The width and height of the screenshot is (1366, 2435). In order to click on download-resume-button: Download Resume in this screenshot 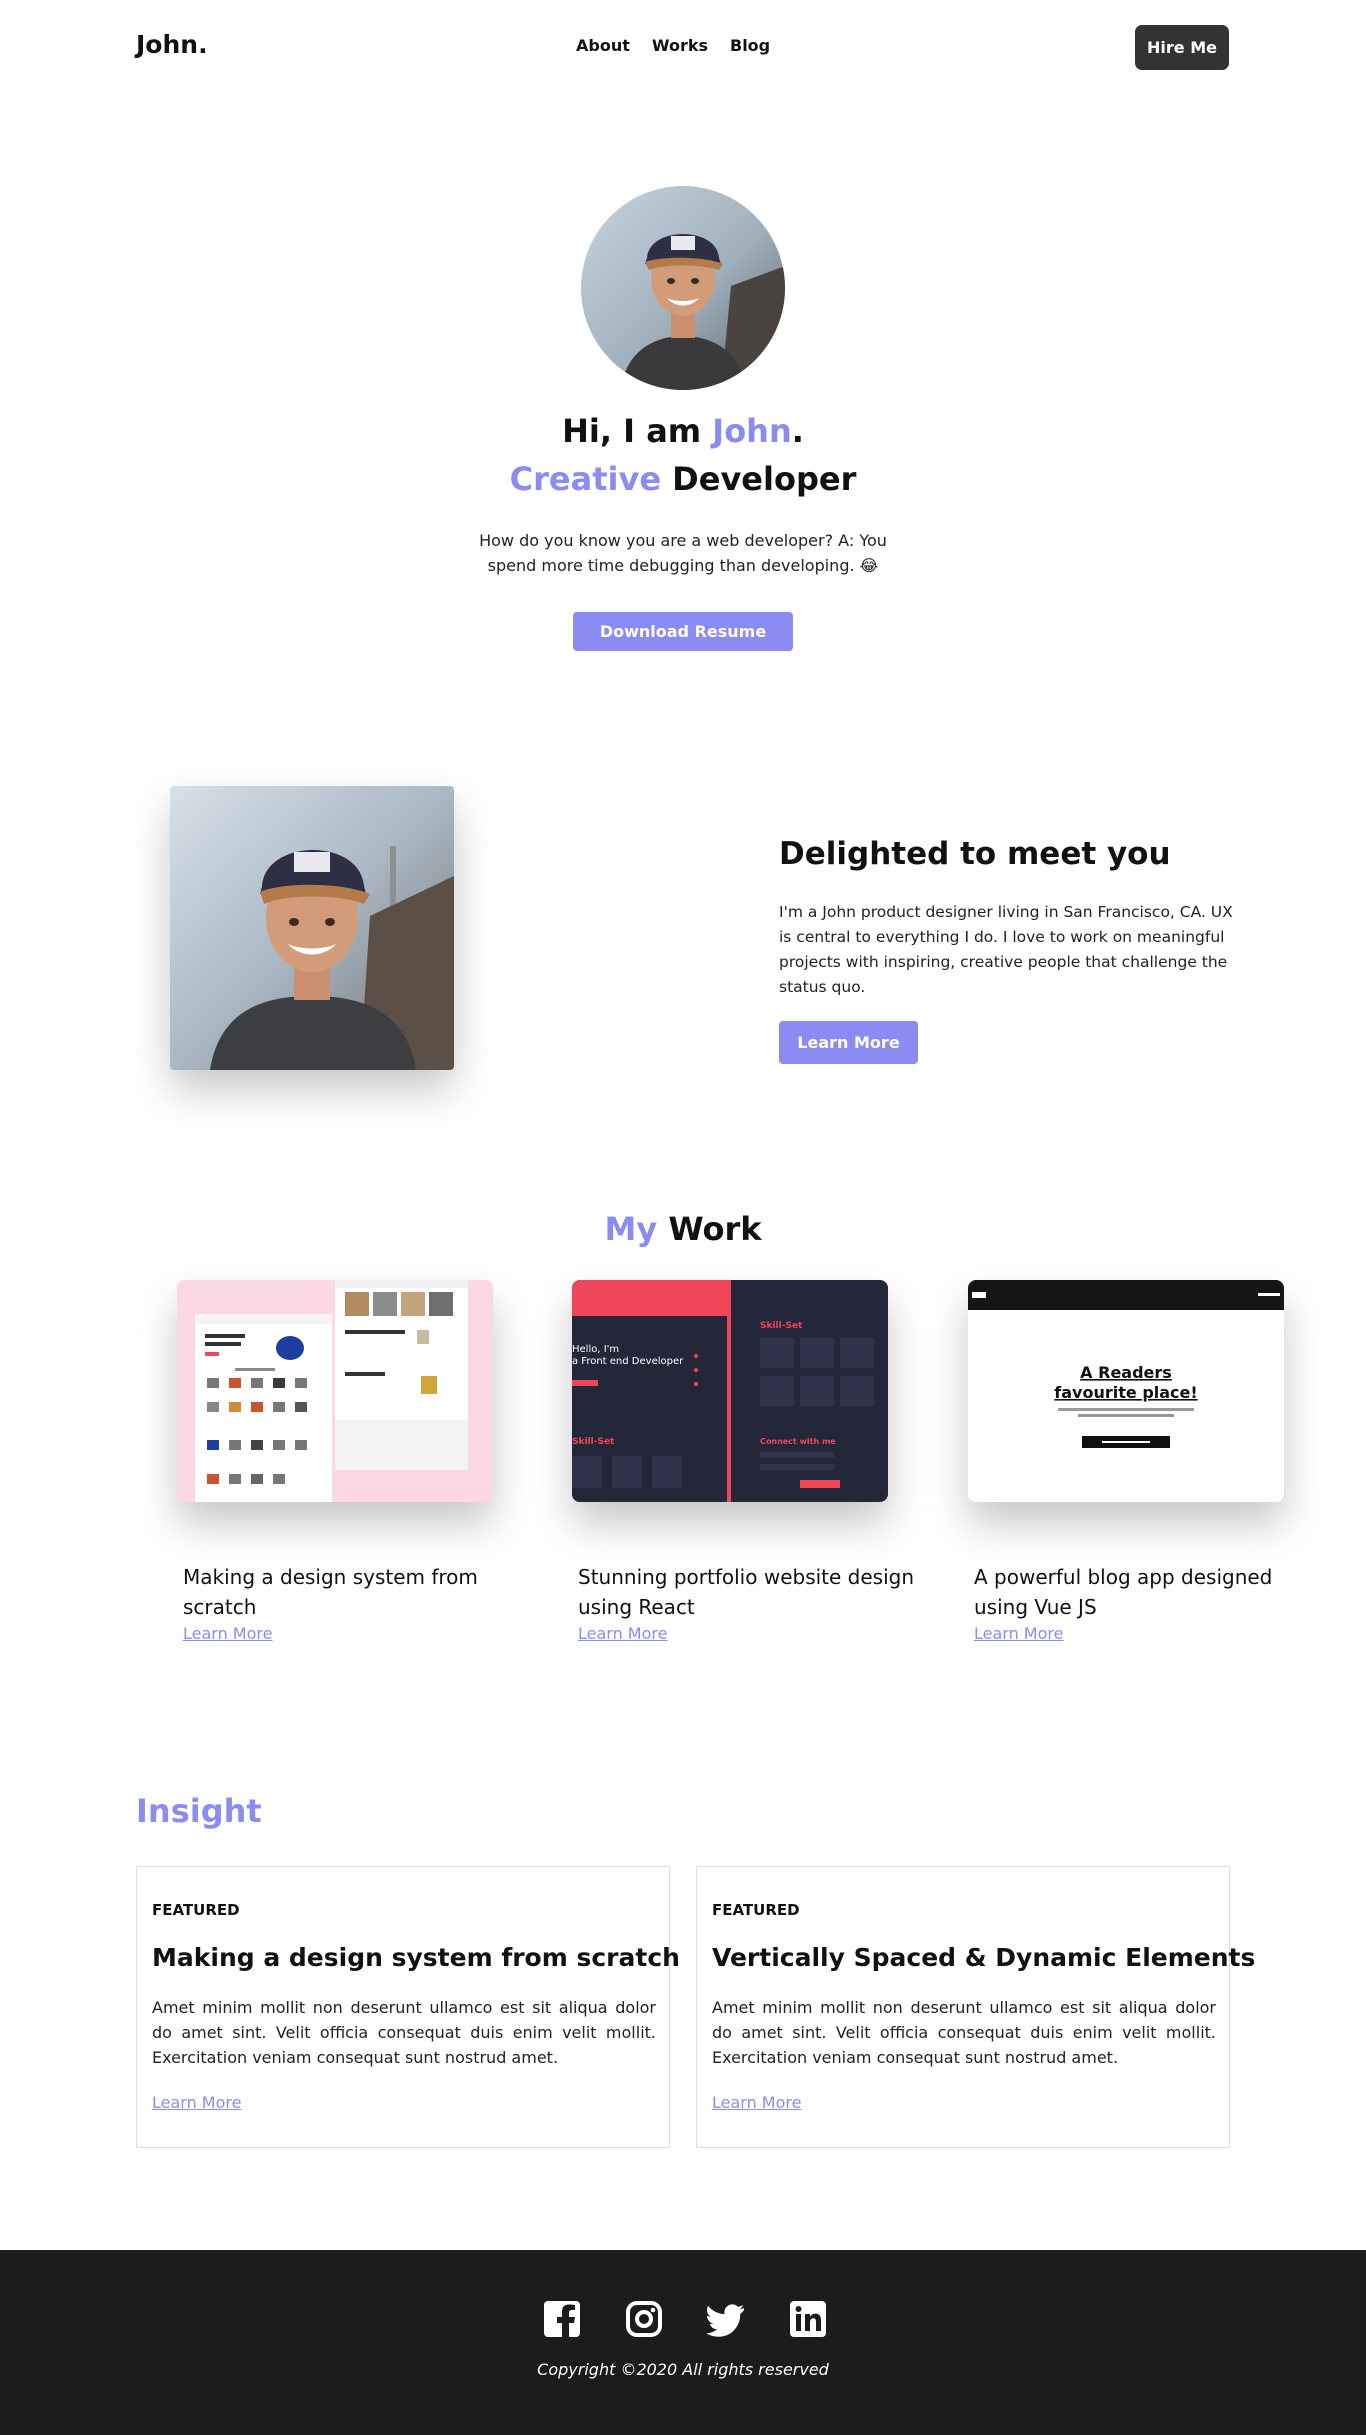, I will do `click(683, 631)`.